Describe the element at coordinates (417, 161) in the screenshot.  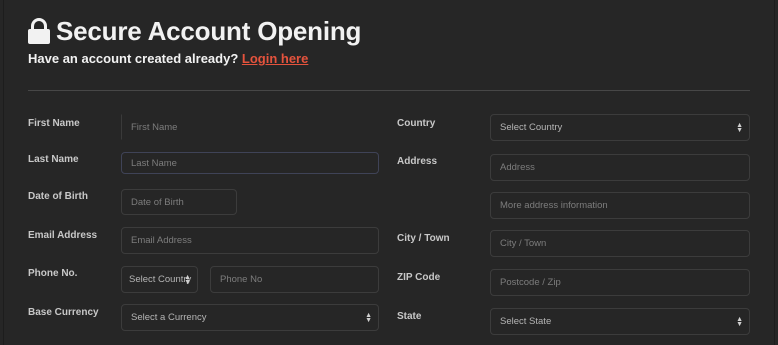
I see `address-label: Address` at that location.